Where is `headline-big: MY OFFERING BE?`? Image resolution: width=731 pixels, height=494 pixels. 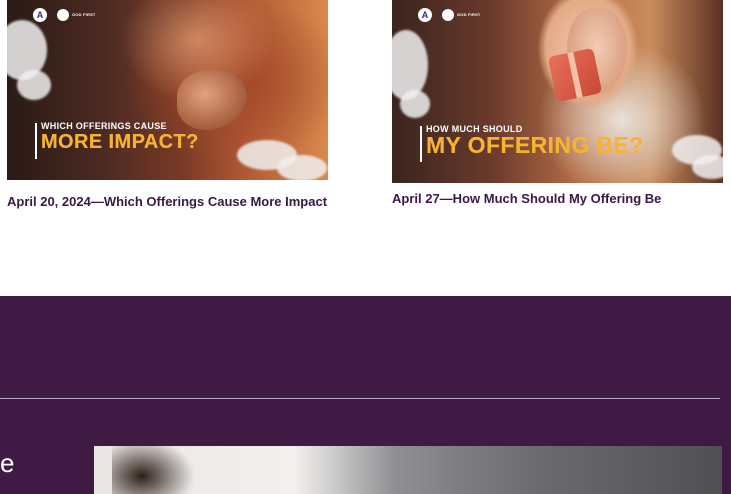 headline-big: MY OFFERING BE? is located at coordinates (535, 145).